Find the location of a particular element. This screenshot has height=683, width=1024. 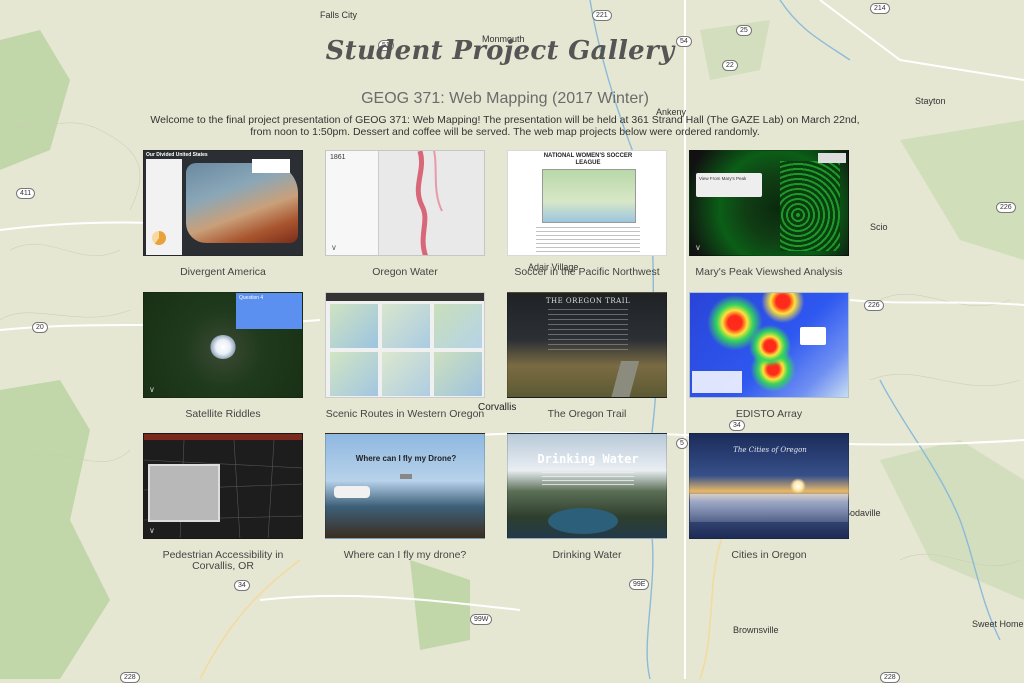

route-shield: 99W is located at coordinates (481, 619).